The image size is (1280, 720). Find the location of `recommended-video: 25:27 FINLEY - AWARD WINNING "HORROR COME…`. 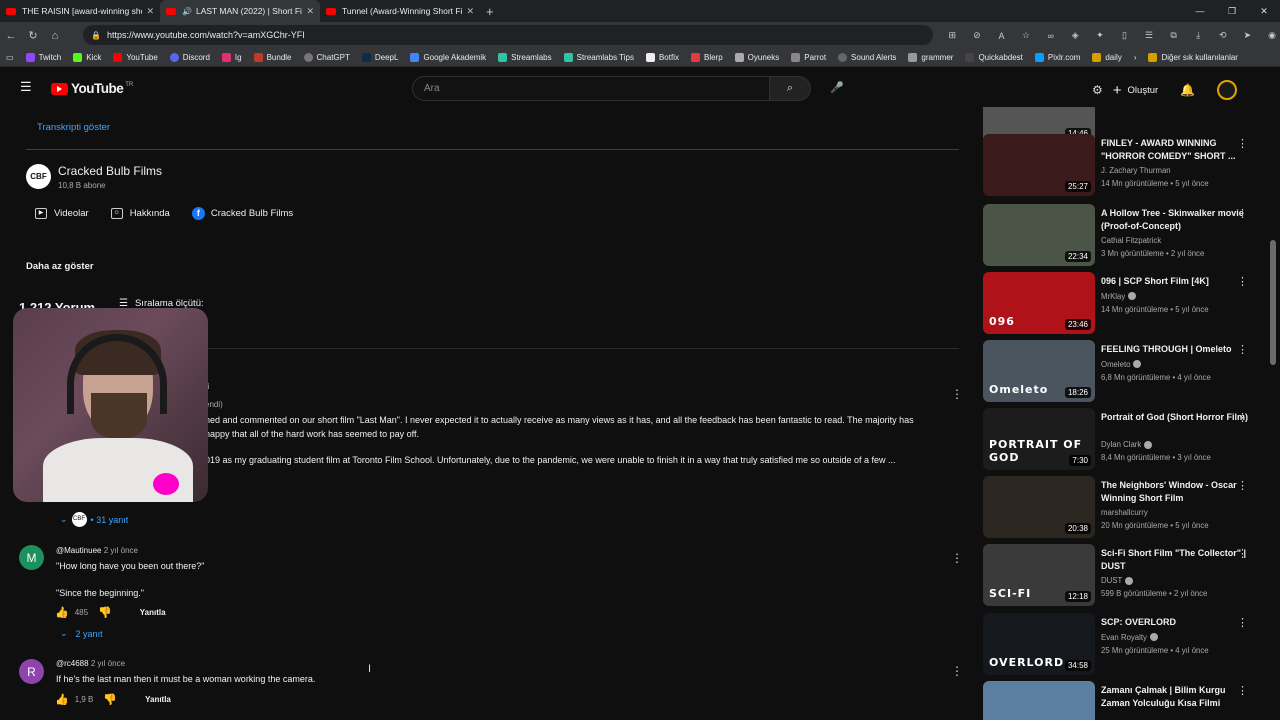

recommended-video: 25:27 FINLEY - AWARD WINNING "HORROR COME… is located at coordinates (1125, 166).